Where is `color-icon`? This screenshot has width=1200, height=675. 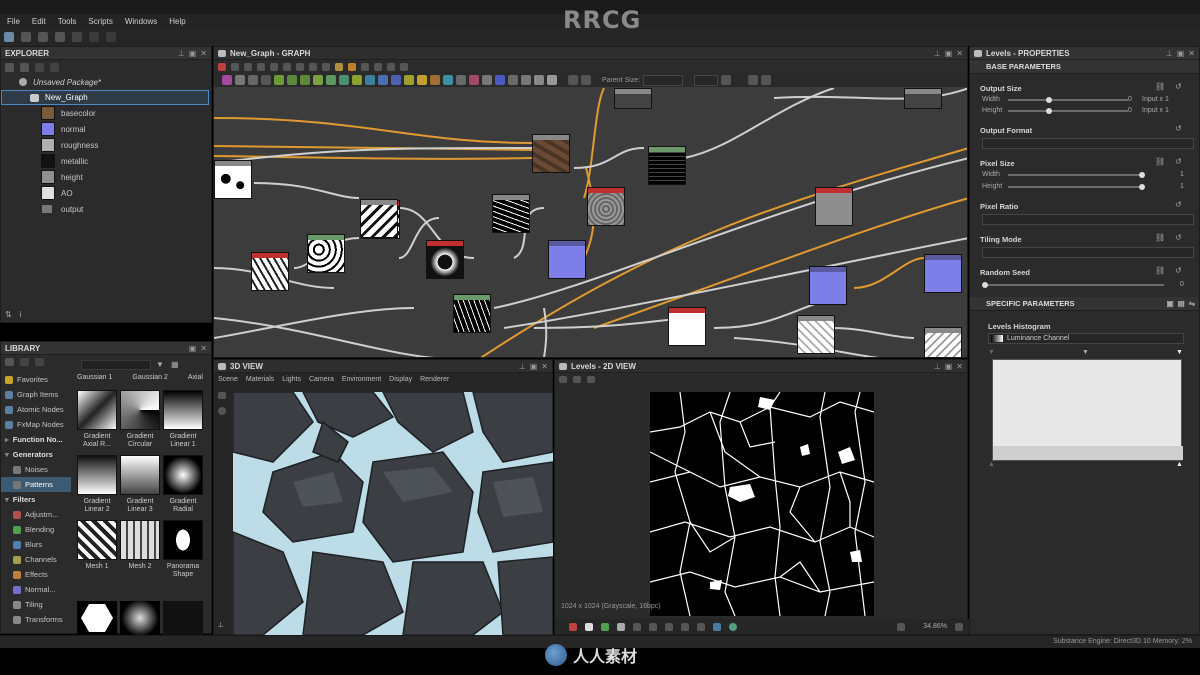
color-icon is located at coordinates (733, 626).